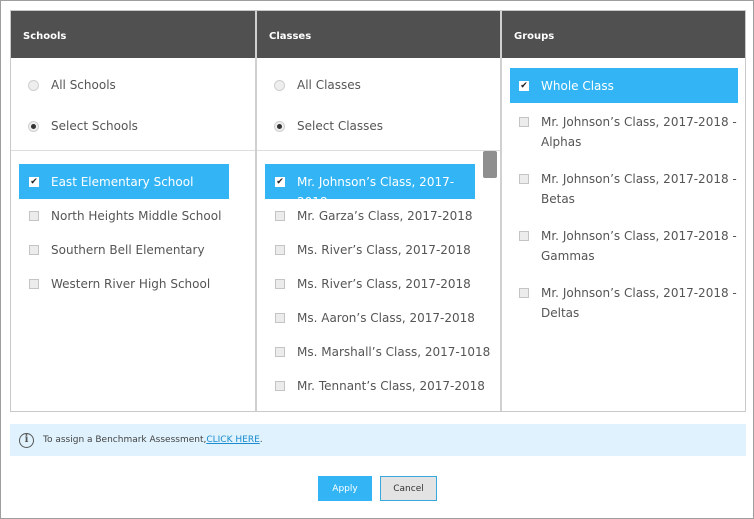 The image size is (754, 519). I want to click on group-item-3: Mr. Johnson’s Class, 2017-2018 - Gammas, so click(628, 246).